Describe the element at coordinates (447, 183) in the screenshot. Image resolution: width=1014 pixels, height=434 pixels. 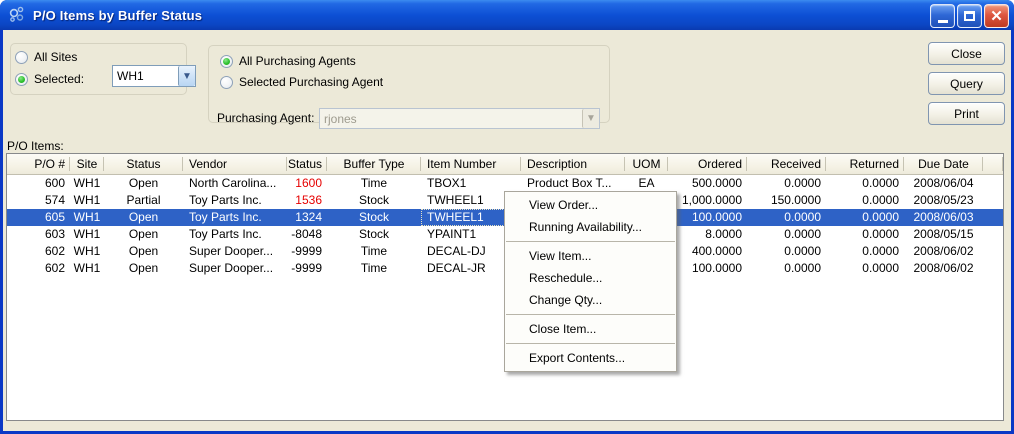
I see `table-cell: TBOX1` at that location.